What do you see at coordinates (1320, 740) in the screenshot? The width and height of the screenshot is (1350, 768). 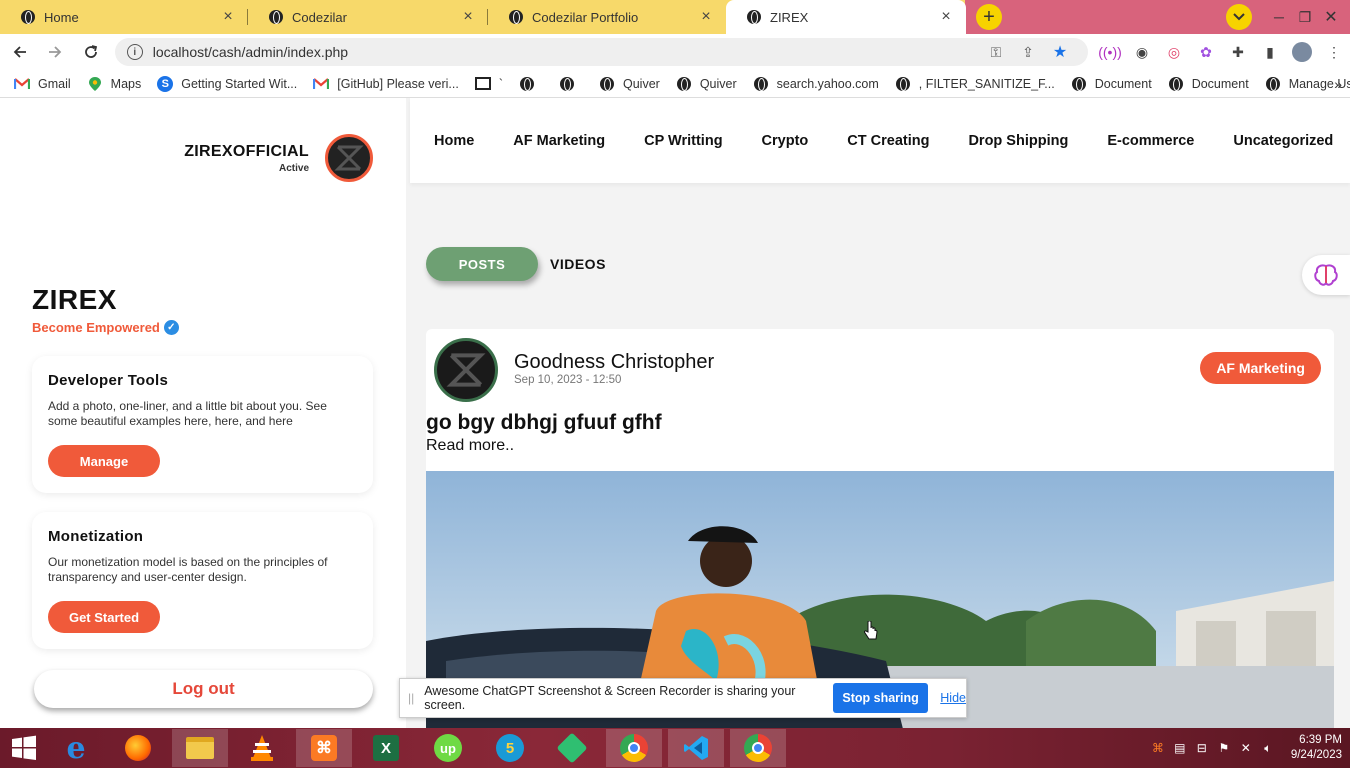 I see `clock-time: 6:39 PM` at bounding box center [1320, 740].